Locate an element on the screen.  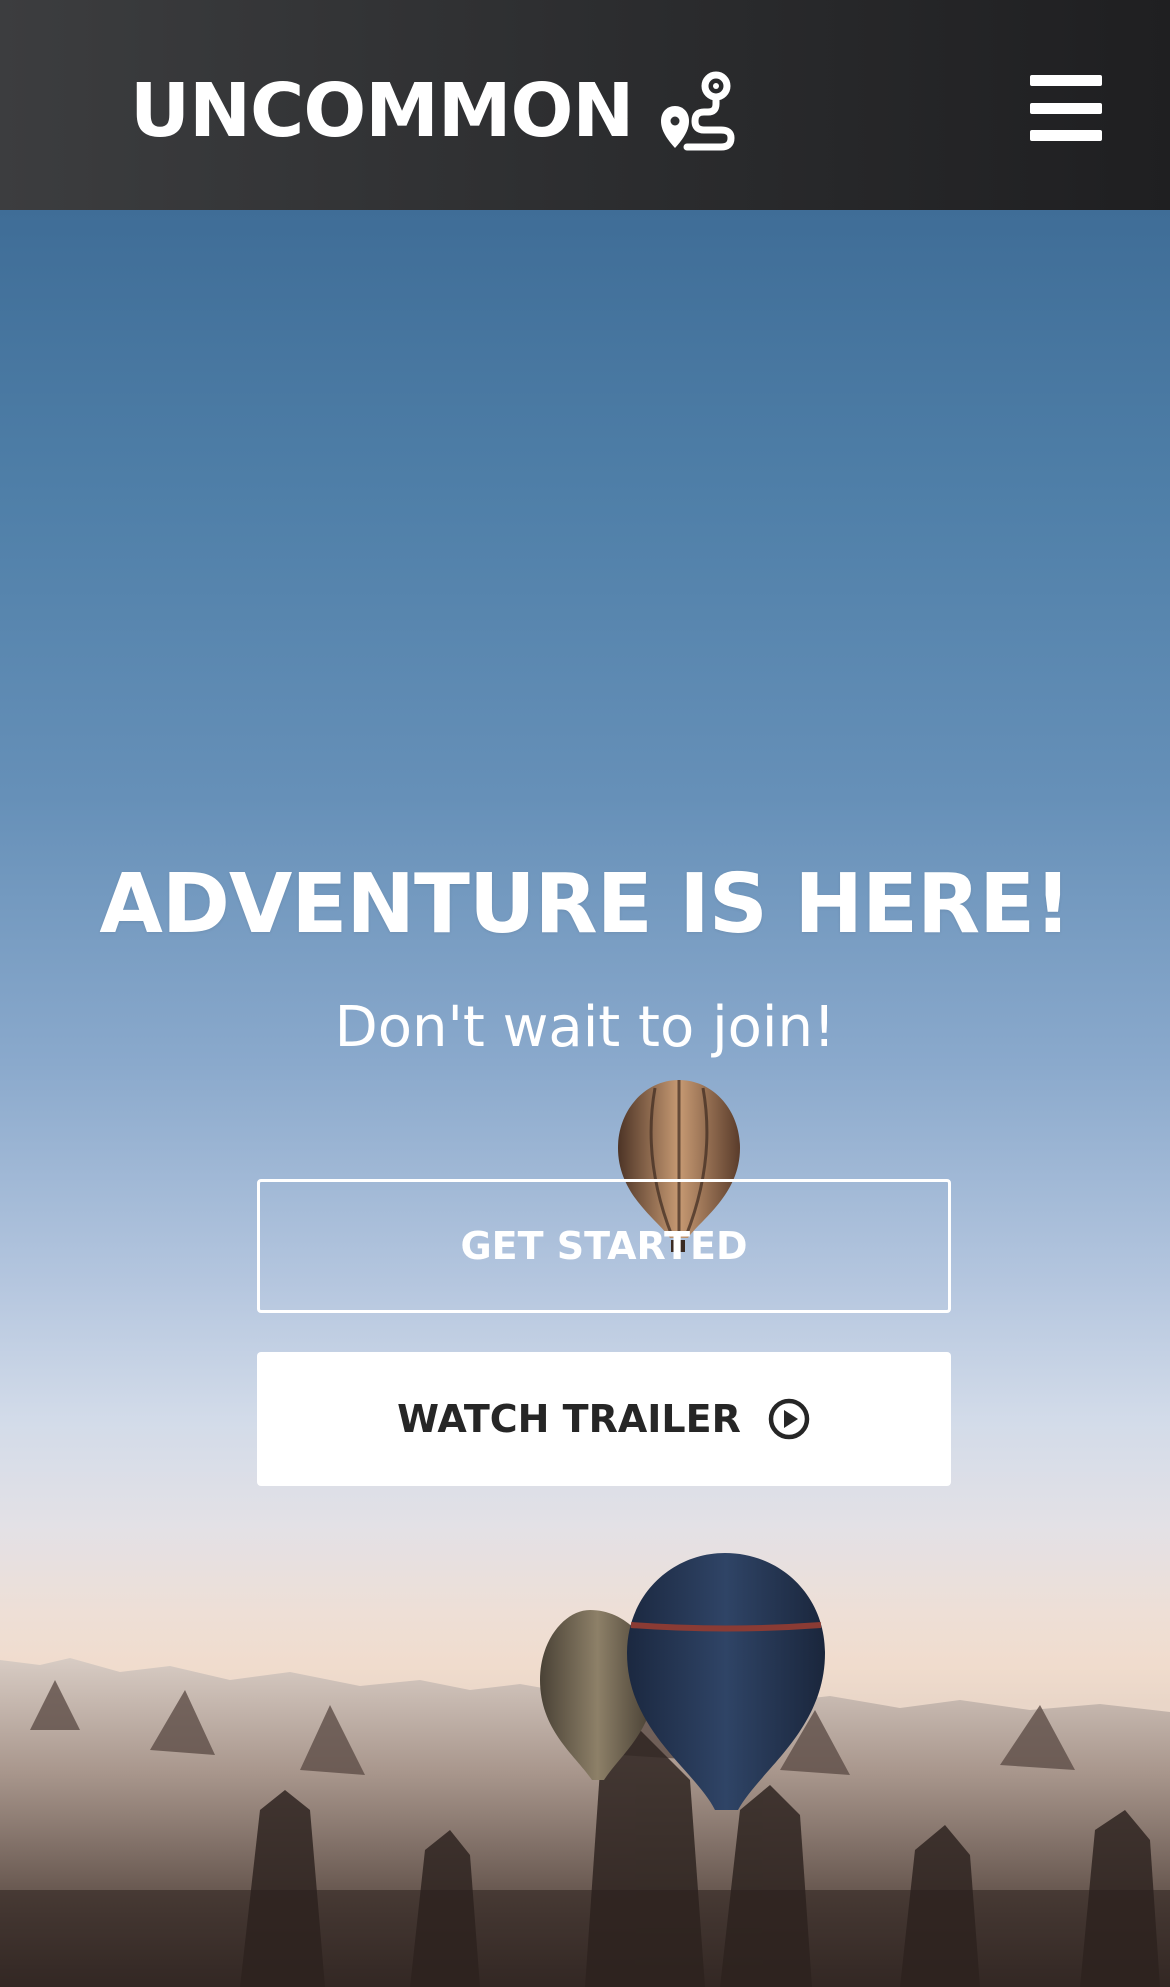
get-started-button: GET STARTED is located at coordinates (604, 1246).